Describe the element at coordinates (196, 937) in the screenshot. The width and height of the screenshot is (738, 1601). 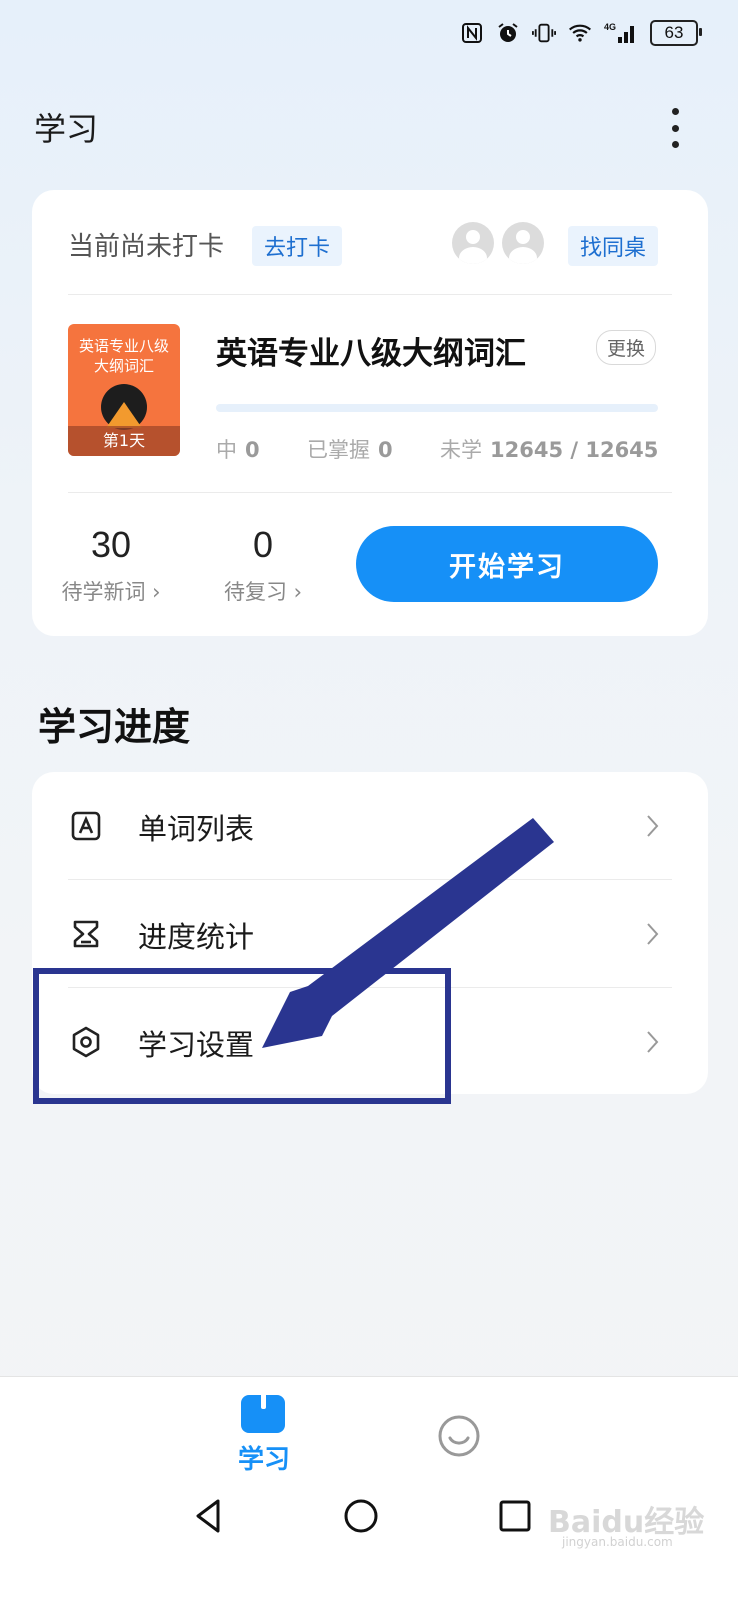
I see `menu-item-label: 进度统计` at that location.